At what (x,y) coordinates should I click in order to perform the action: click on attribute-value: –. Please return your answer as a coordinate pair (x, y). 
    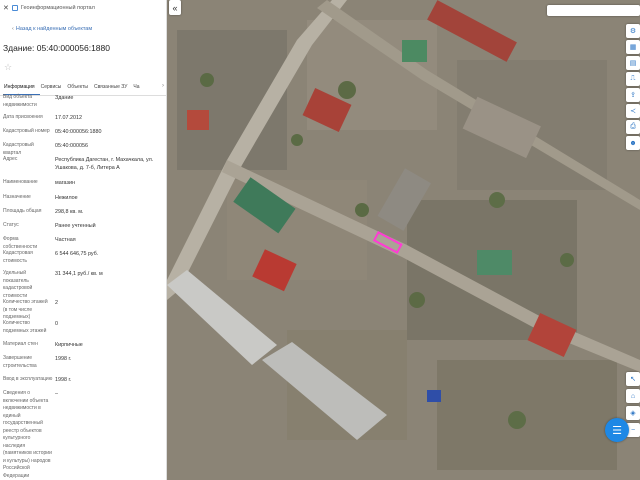
    Looking at the image, I should click on (56, 394).